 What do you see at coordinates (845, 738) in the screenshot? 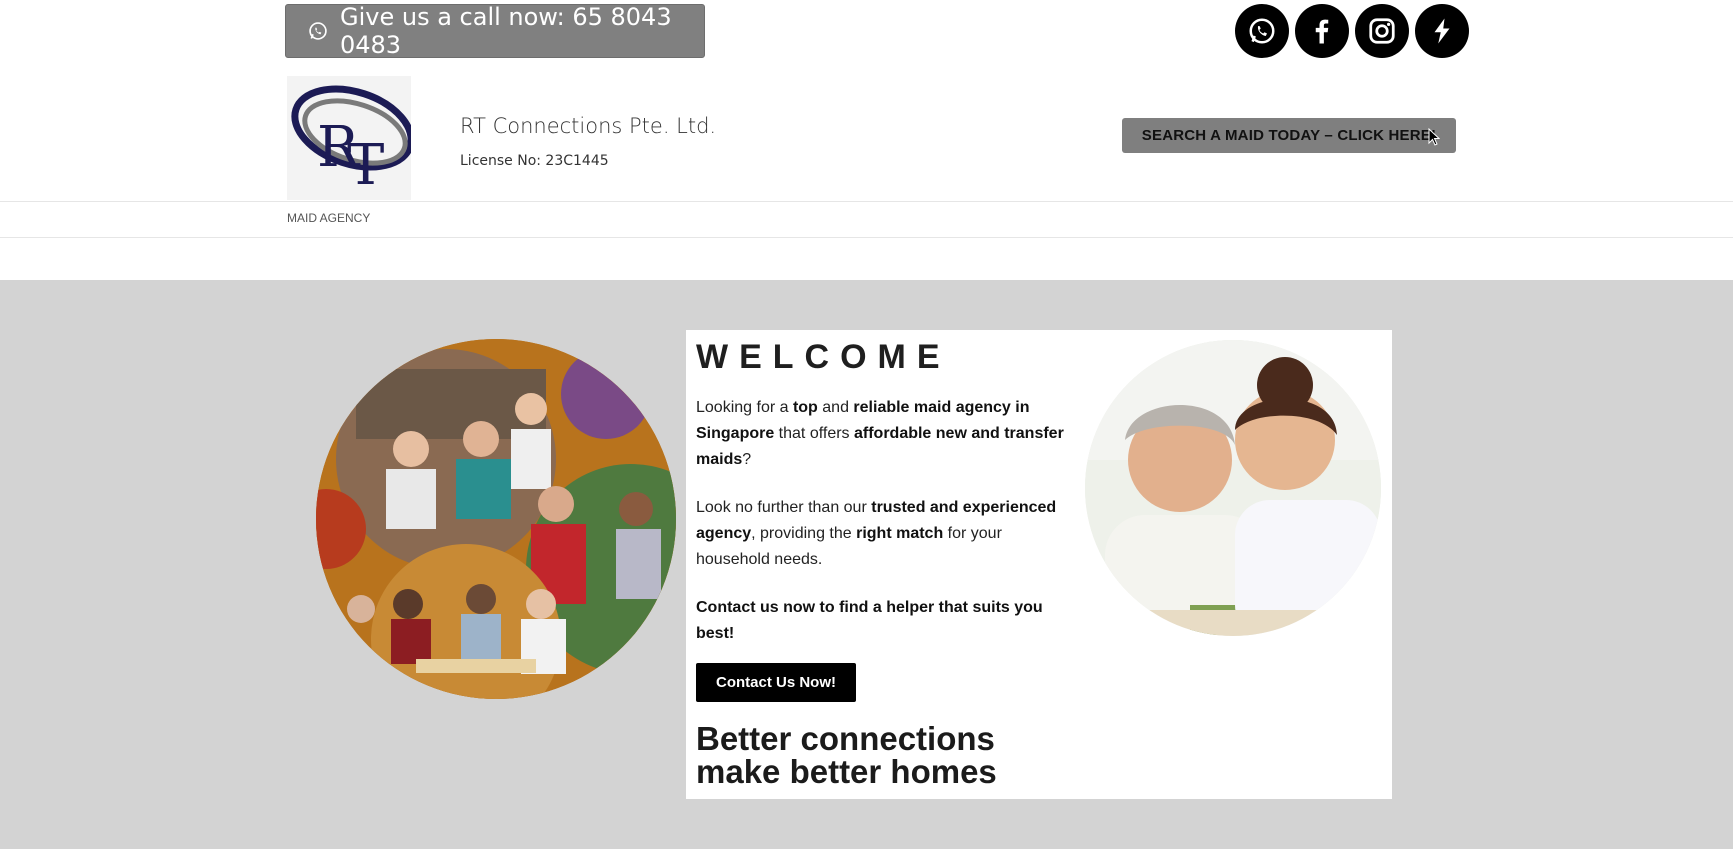
I see `tagline-line-1: Better connections` at bounding box center [845, 738].